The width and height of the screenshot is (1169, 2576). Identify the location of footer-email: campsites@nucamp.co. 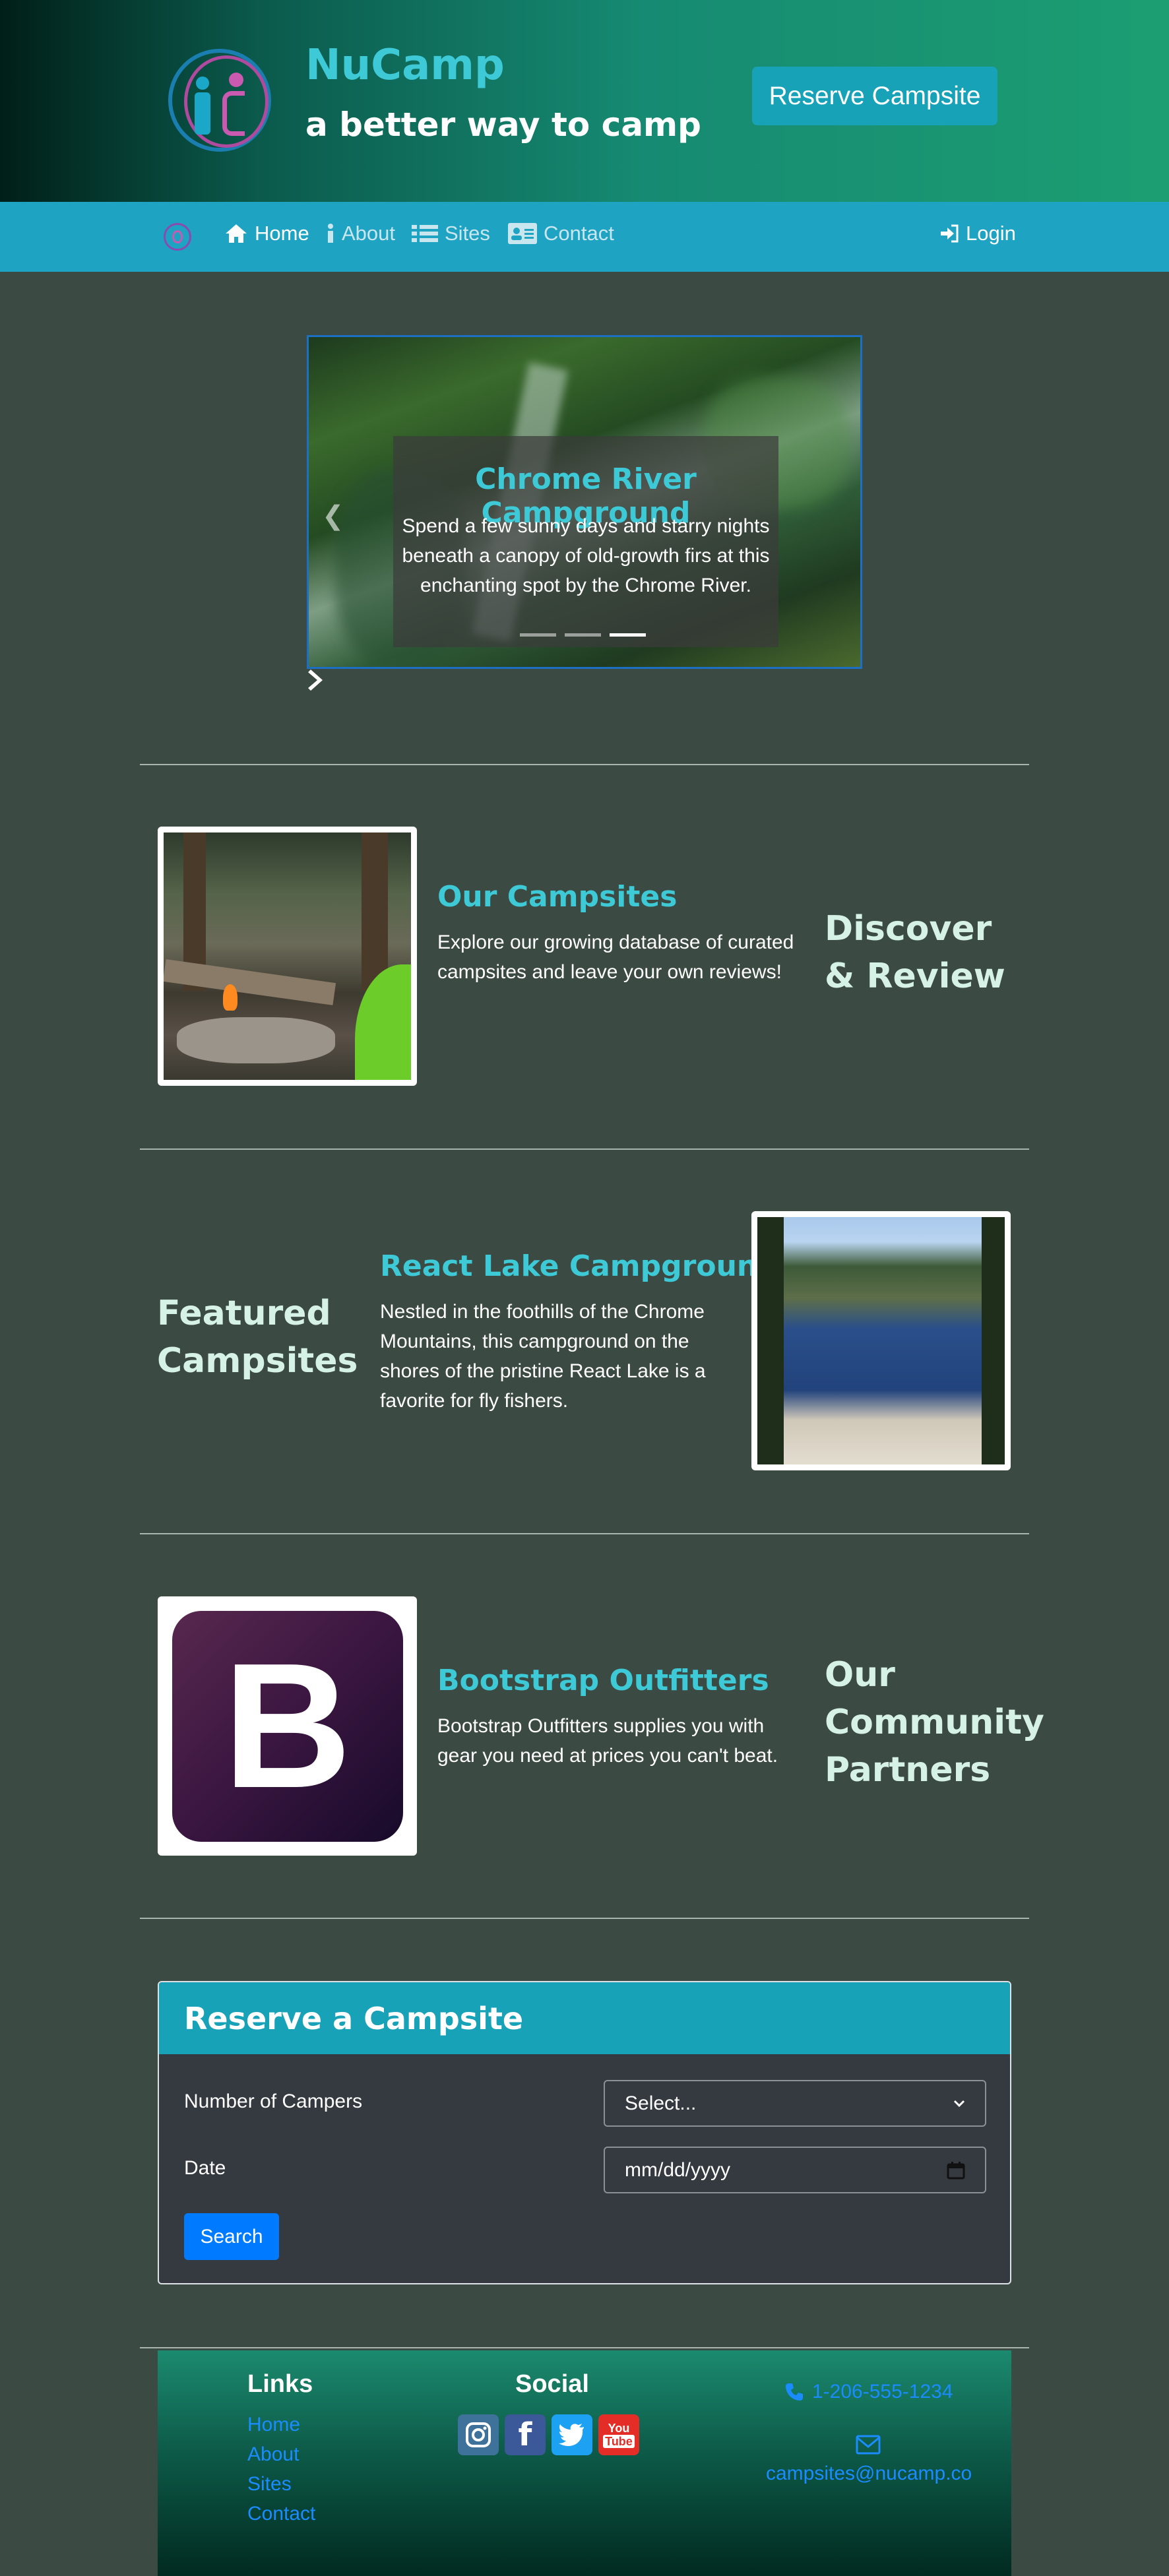
(869, 2474).